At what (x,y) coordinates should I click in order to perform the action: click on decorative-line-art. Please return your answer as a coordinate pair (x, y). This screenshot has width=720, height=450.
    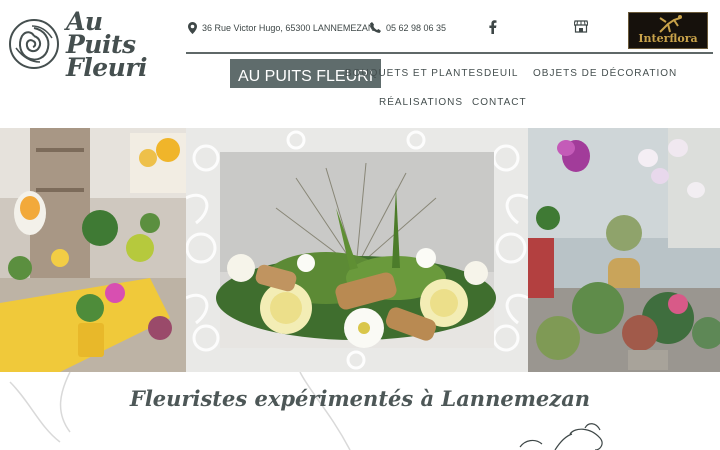
    Looking at the image, I should click on (306, 411).